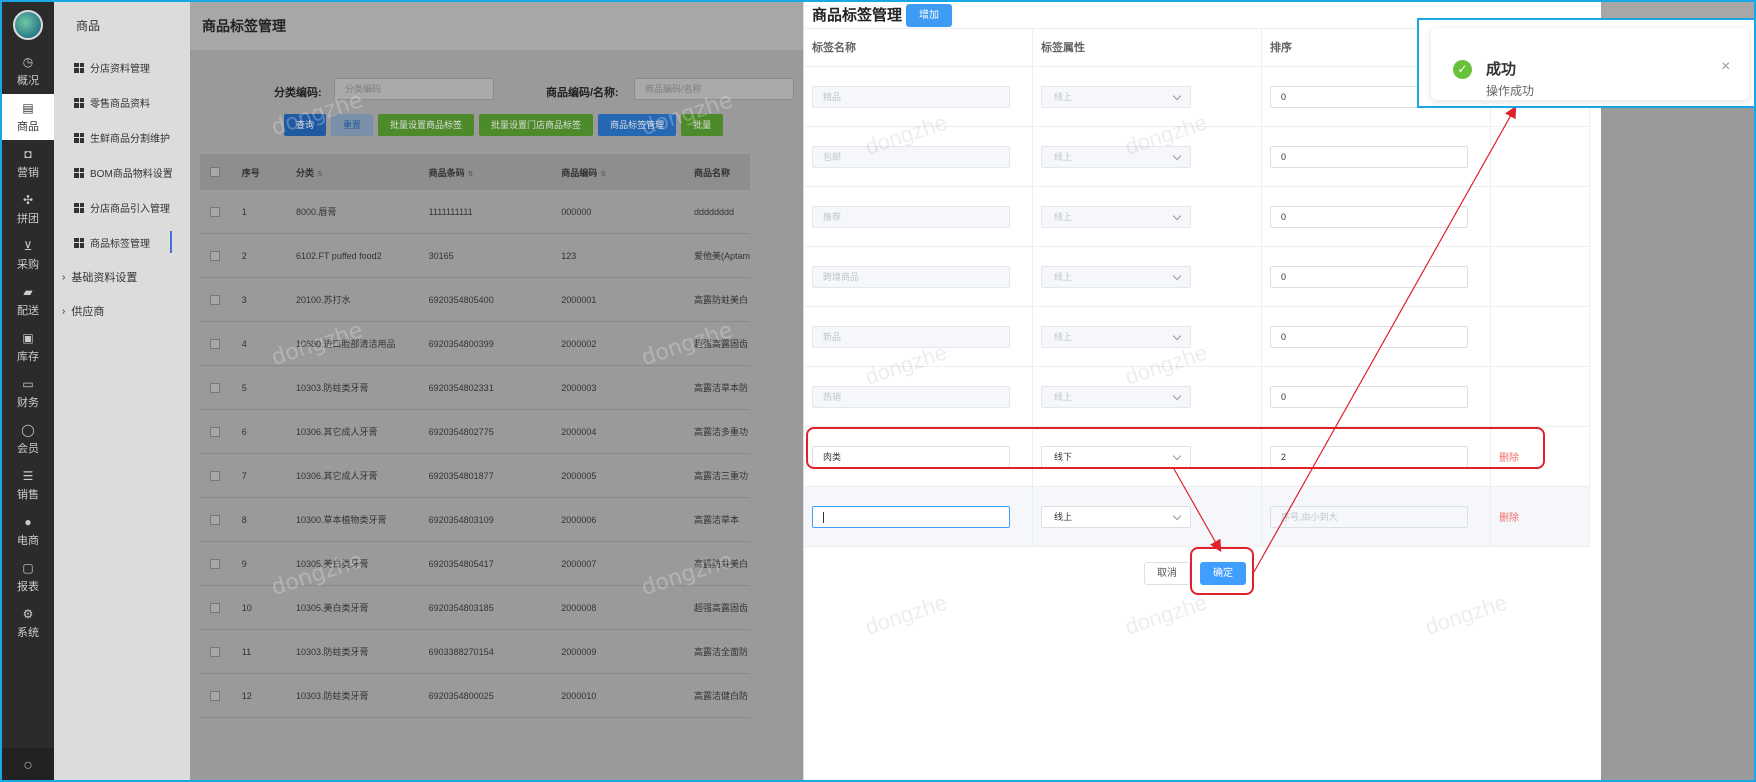 Image resolution: width=1756 pixels, height=782 pixels. Describe the element at coordinates (122, 137) in the screenshot. I see `submenu-item: 生鲜商品分割维护` at that location.